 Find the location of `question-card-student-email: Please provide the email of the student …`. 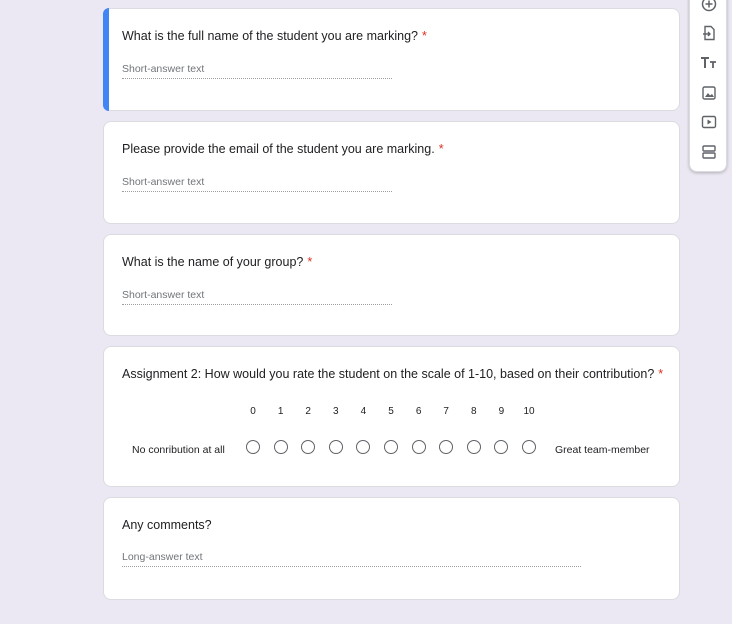

question-card-student-email: Please provide the email of the student … is located at coordinates (391, 172).